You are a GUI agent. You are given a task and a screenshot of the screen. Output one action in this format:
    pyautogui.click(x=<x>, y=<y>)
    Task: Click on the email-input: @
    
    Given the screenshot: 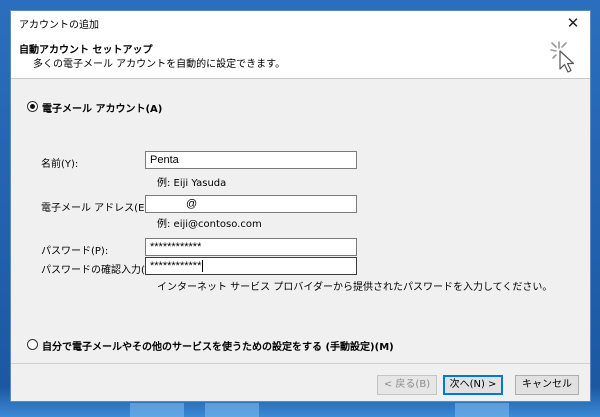 What is the action you would take?
    pyautogui.click(x=251, y=204)
    